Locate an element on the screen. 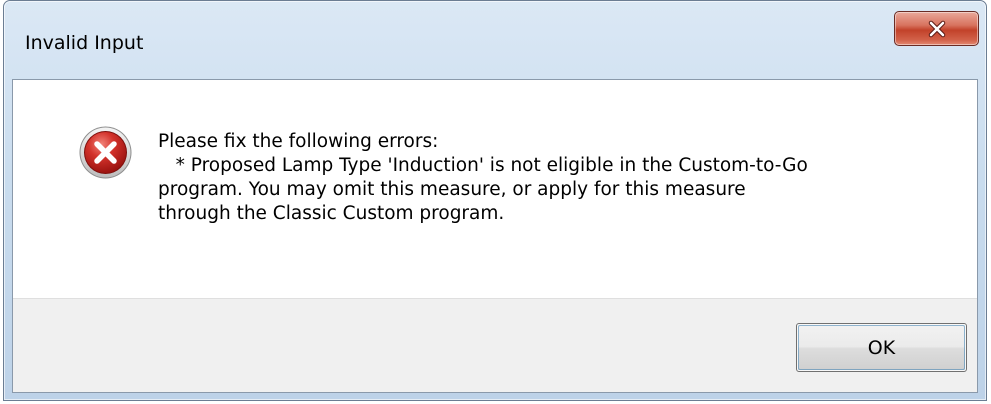 The height and width of the screenshot is (404, 991). close-icon is located at coordinates (936, 28).